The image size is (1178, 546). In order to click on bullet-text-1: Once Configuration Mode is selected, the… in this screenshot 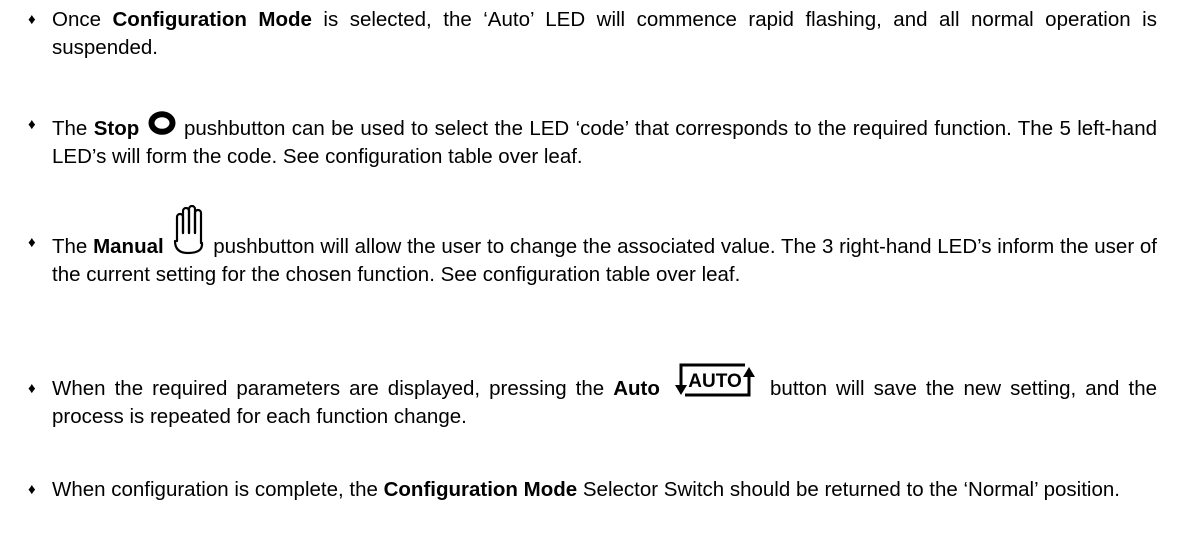, I will do `click(604, 33)`.